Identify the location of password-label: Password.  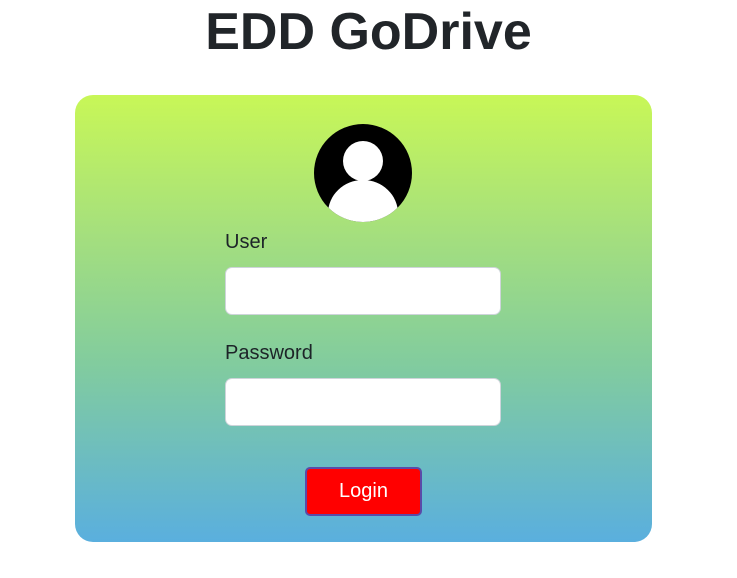
(269, 353).